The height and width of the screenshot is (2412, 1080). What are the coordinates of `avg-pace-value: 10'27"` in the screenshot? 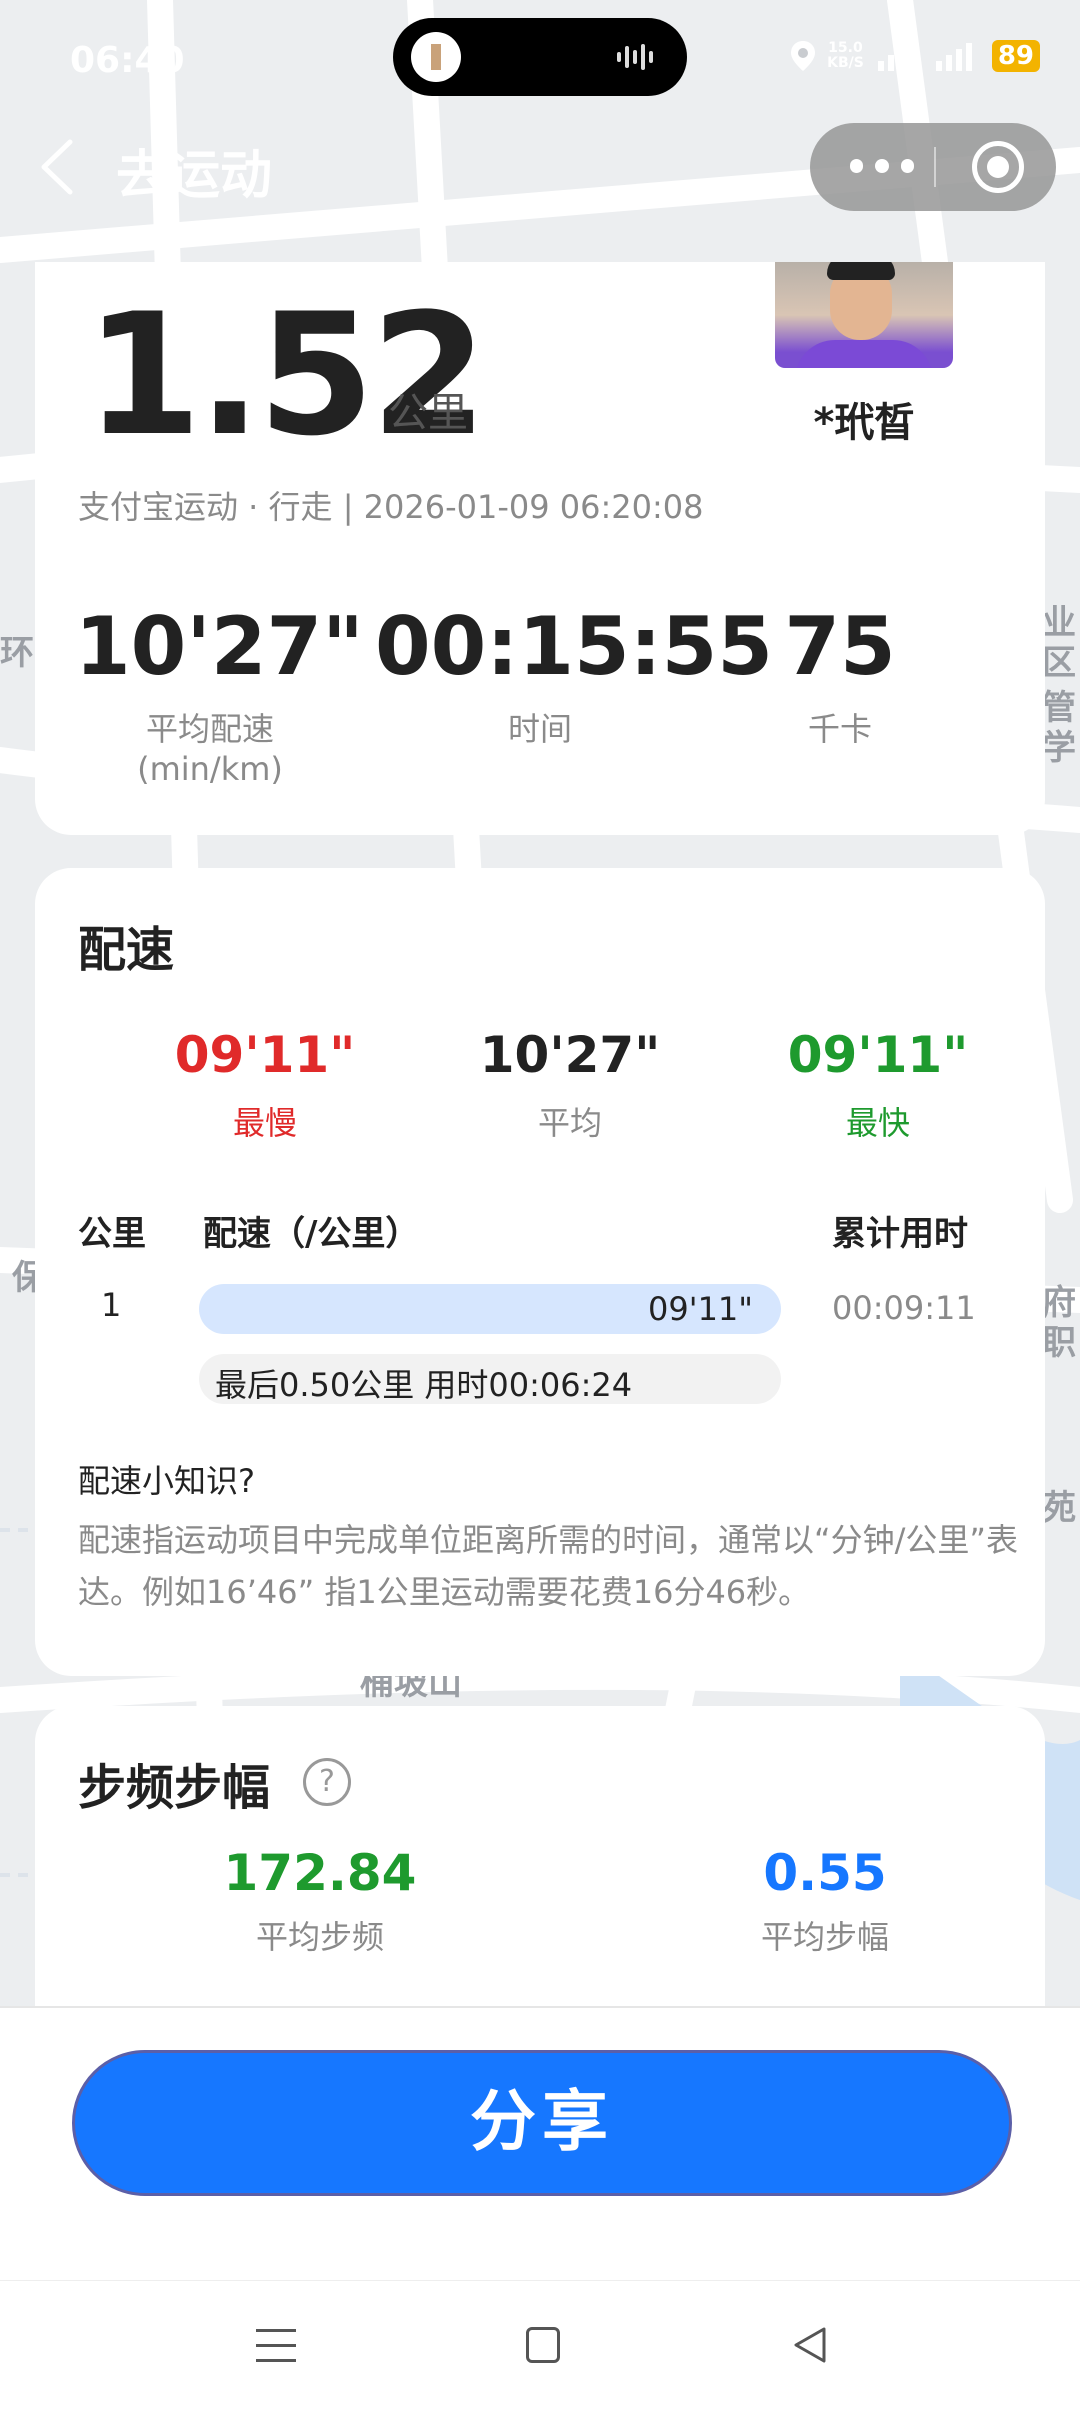 It's located at (219, 646).